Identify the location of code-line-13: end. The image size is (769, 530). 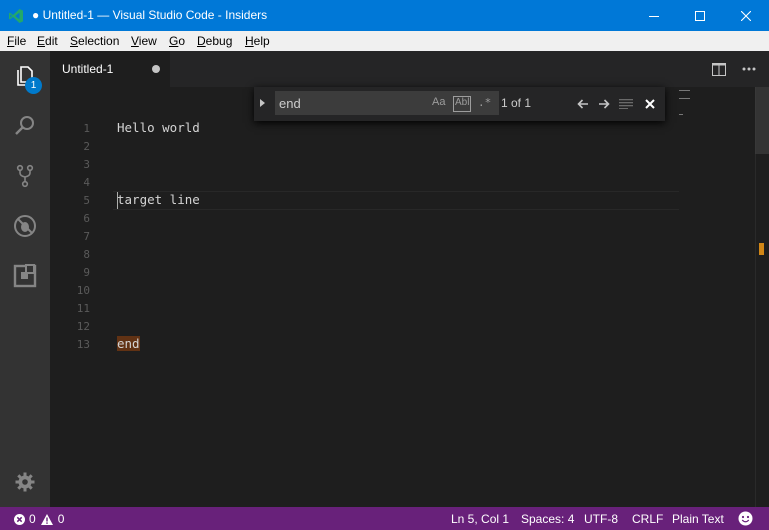
(128, 344).